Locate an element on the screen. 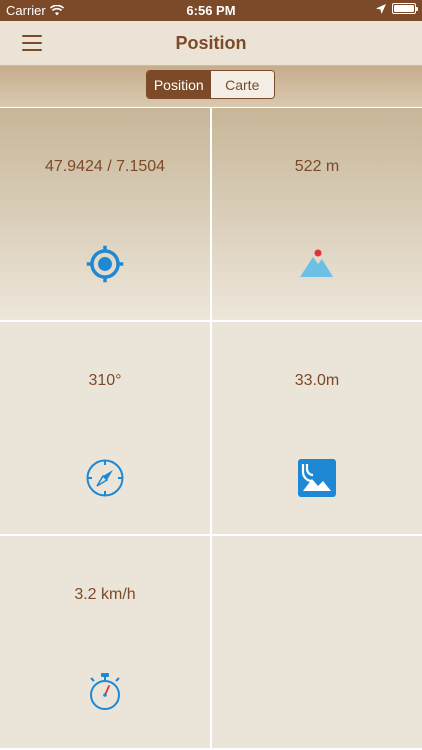 This screenshot has height=750, width=422. accuracy-value: 33.0m is located at coordinates (317, 380).